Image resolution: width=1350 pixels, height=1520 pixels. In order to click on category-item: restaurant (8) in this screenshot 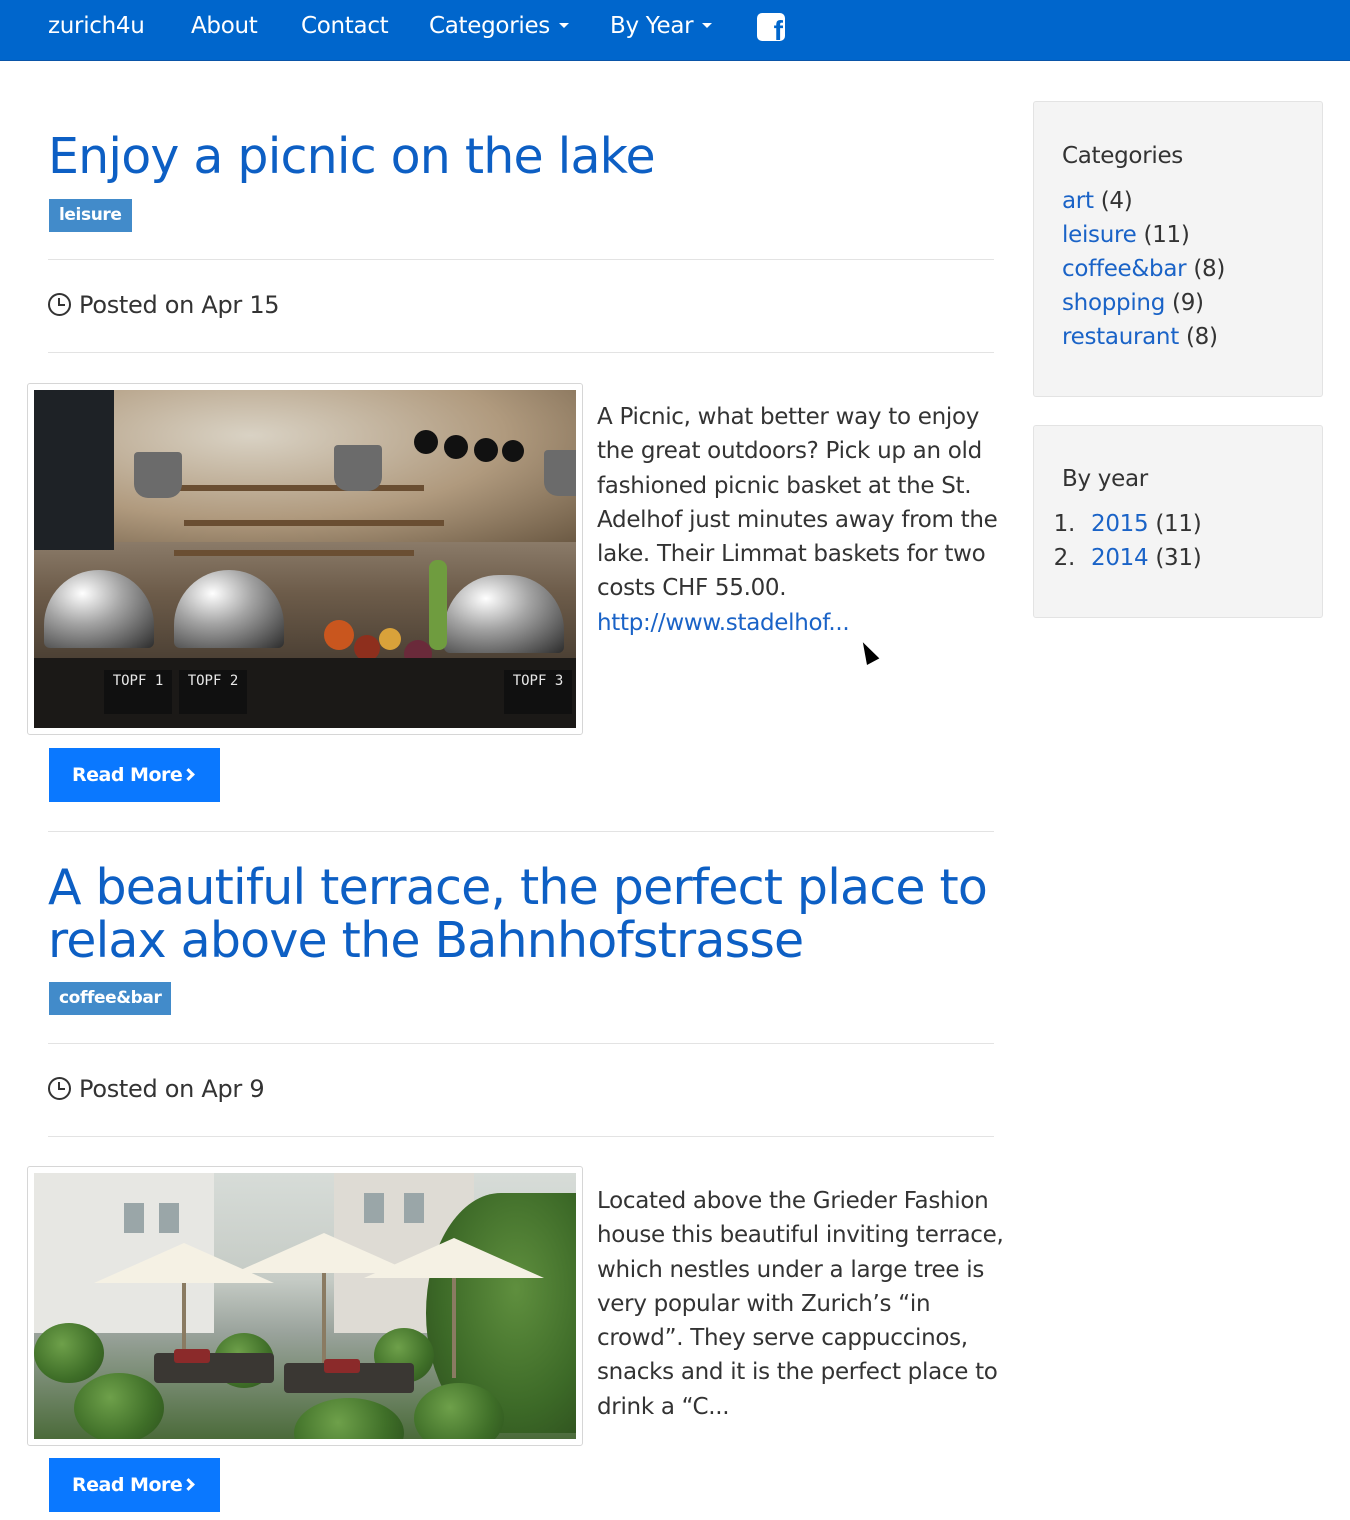, I will do `click(1140, 337)`.